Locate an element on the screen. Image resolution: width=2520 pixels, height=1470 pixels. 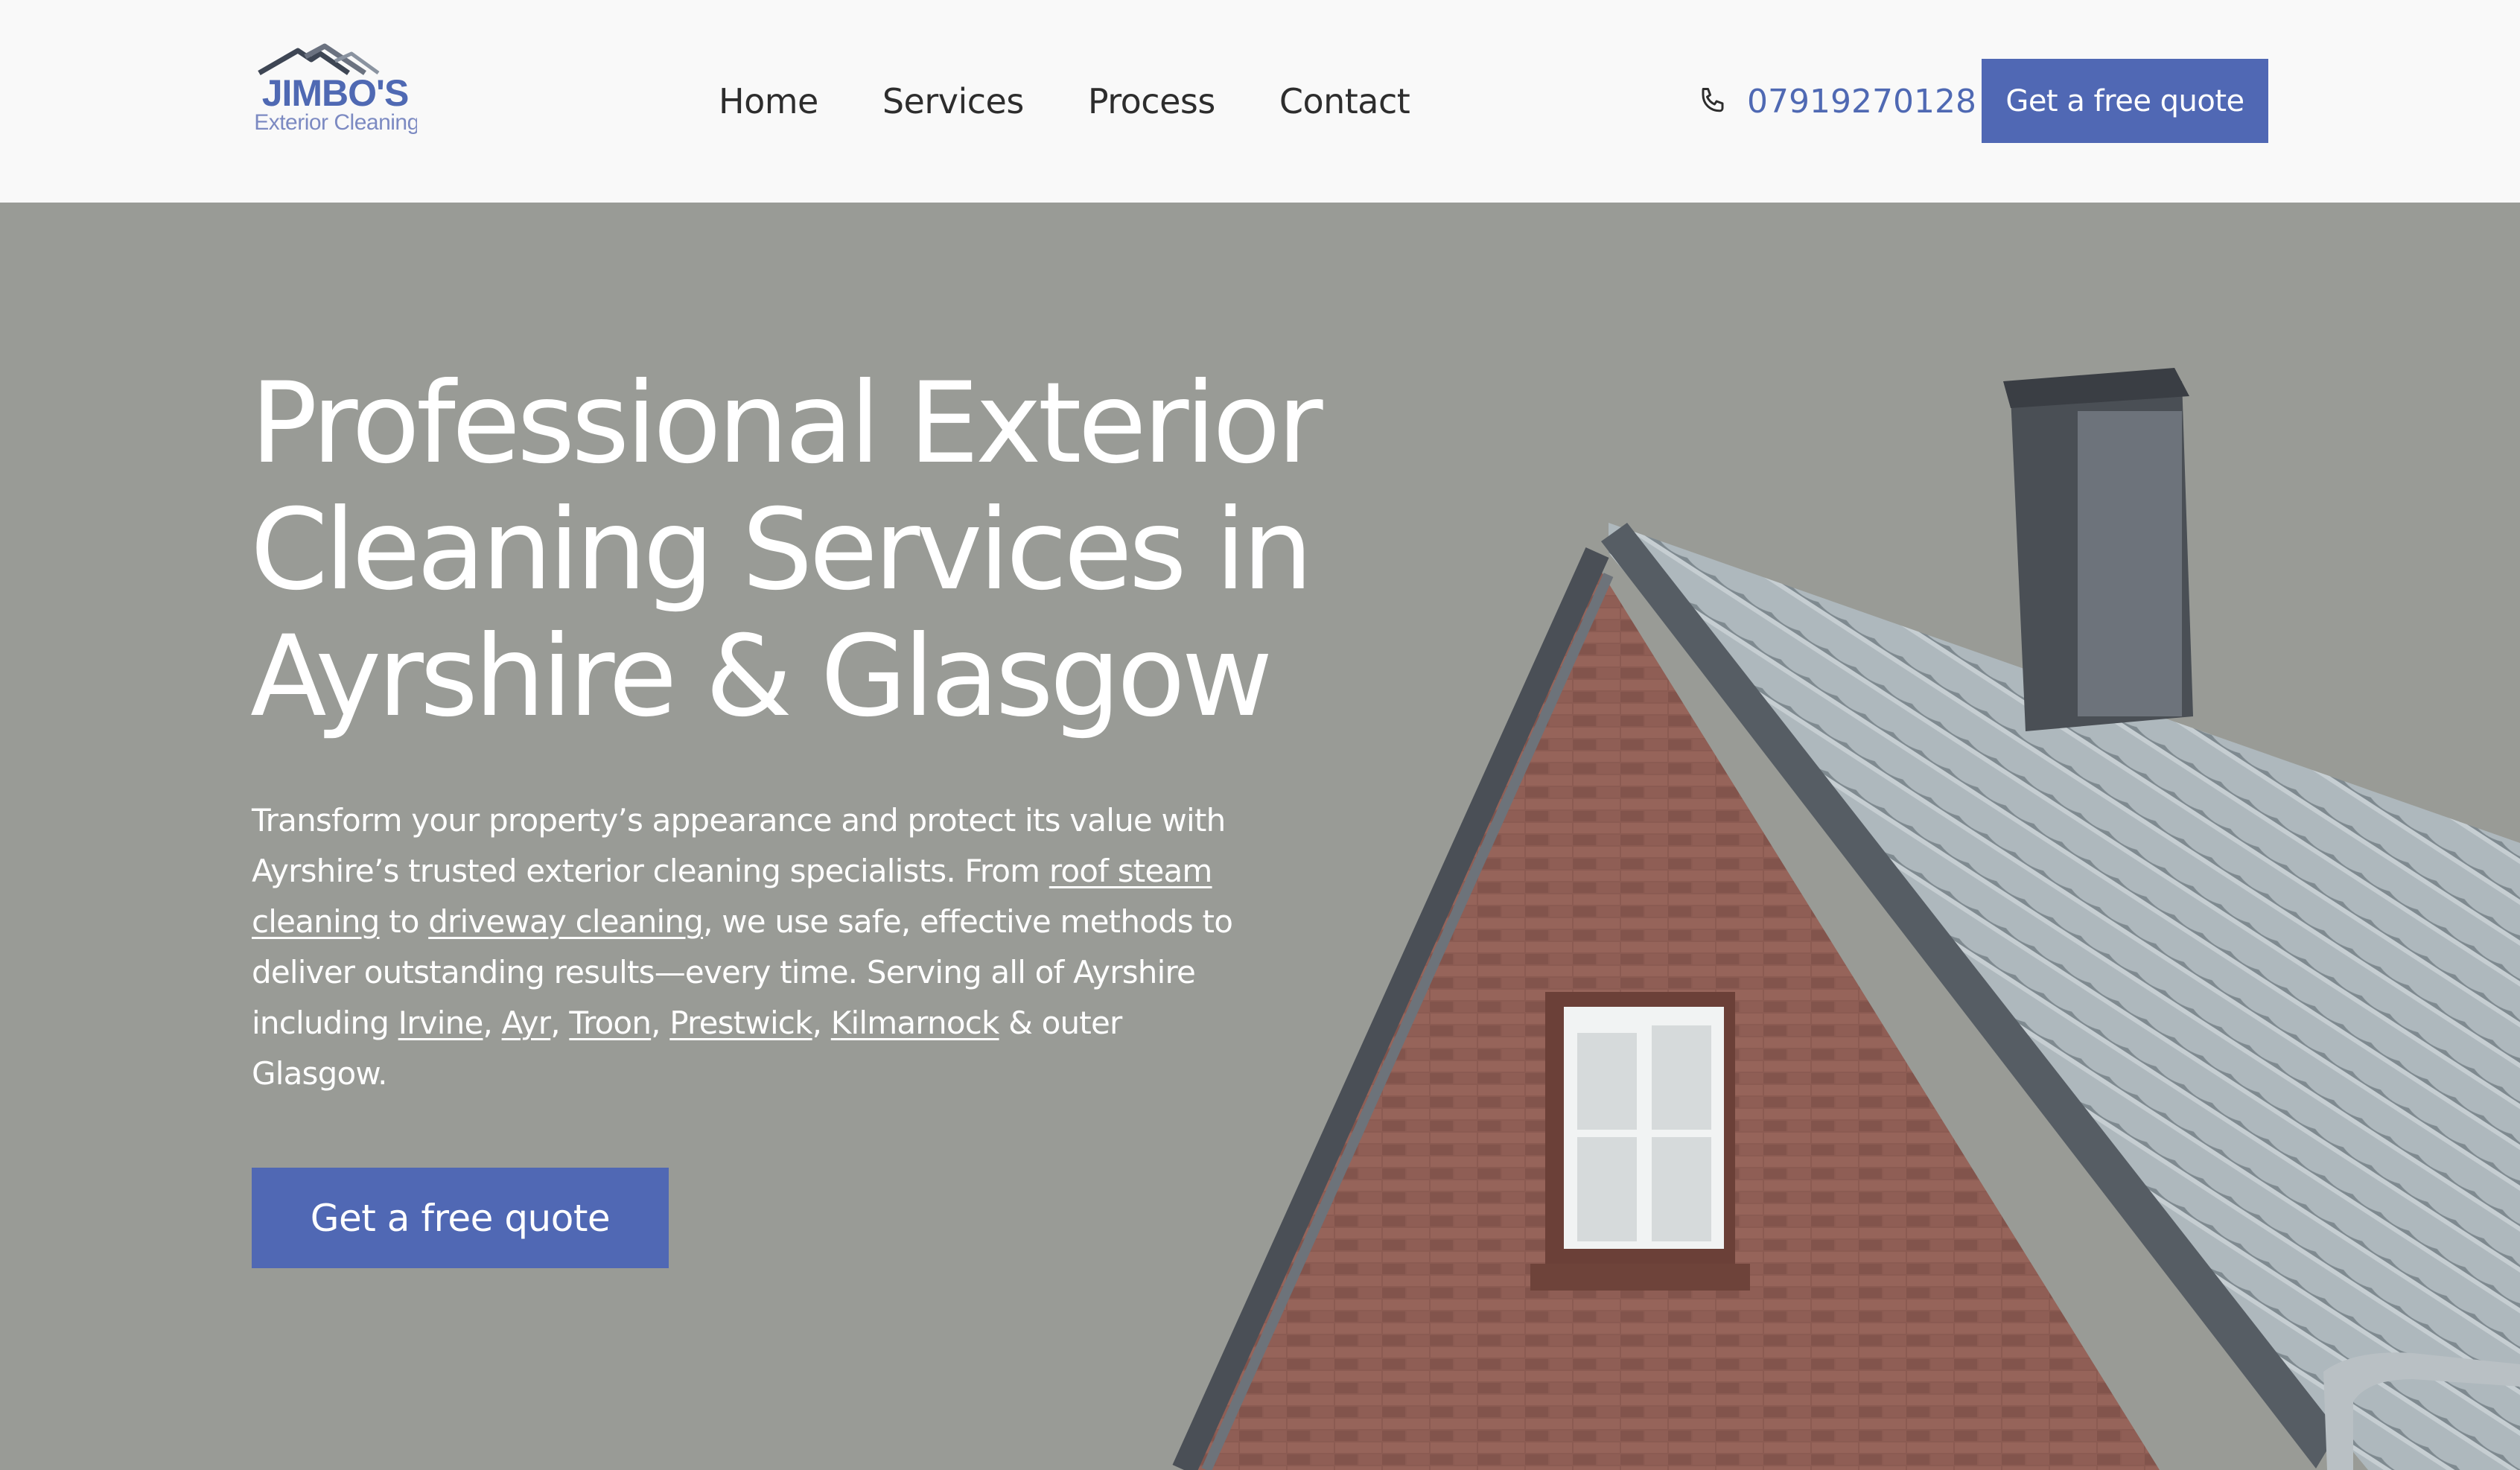
phone-icon is located at coordinates (1713, 100).